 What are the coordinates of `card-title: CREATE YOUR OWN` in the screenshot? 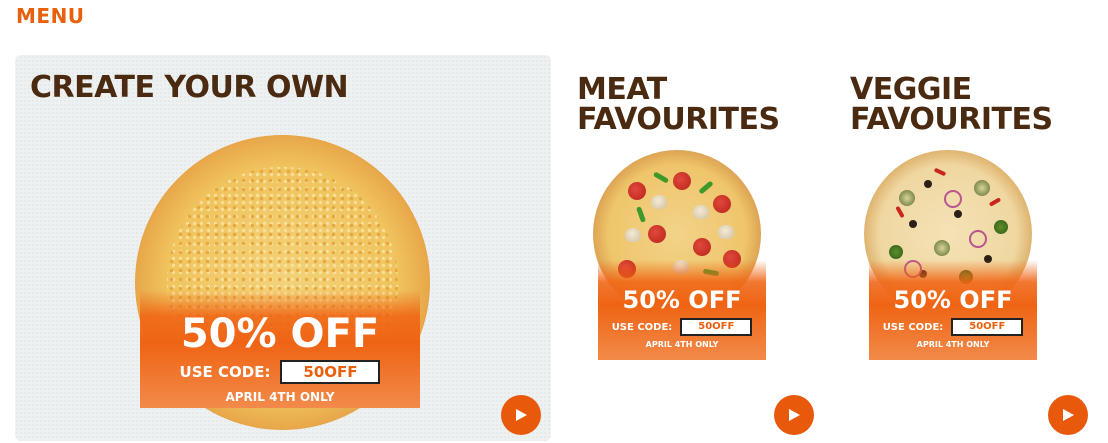 It's located at (189, 87).